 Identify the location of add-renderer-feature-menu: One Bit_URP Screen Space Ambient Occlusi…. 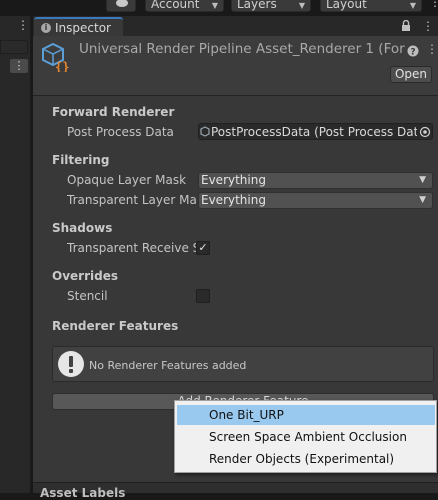
(305, 436).